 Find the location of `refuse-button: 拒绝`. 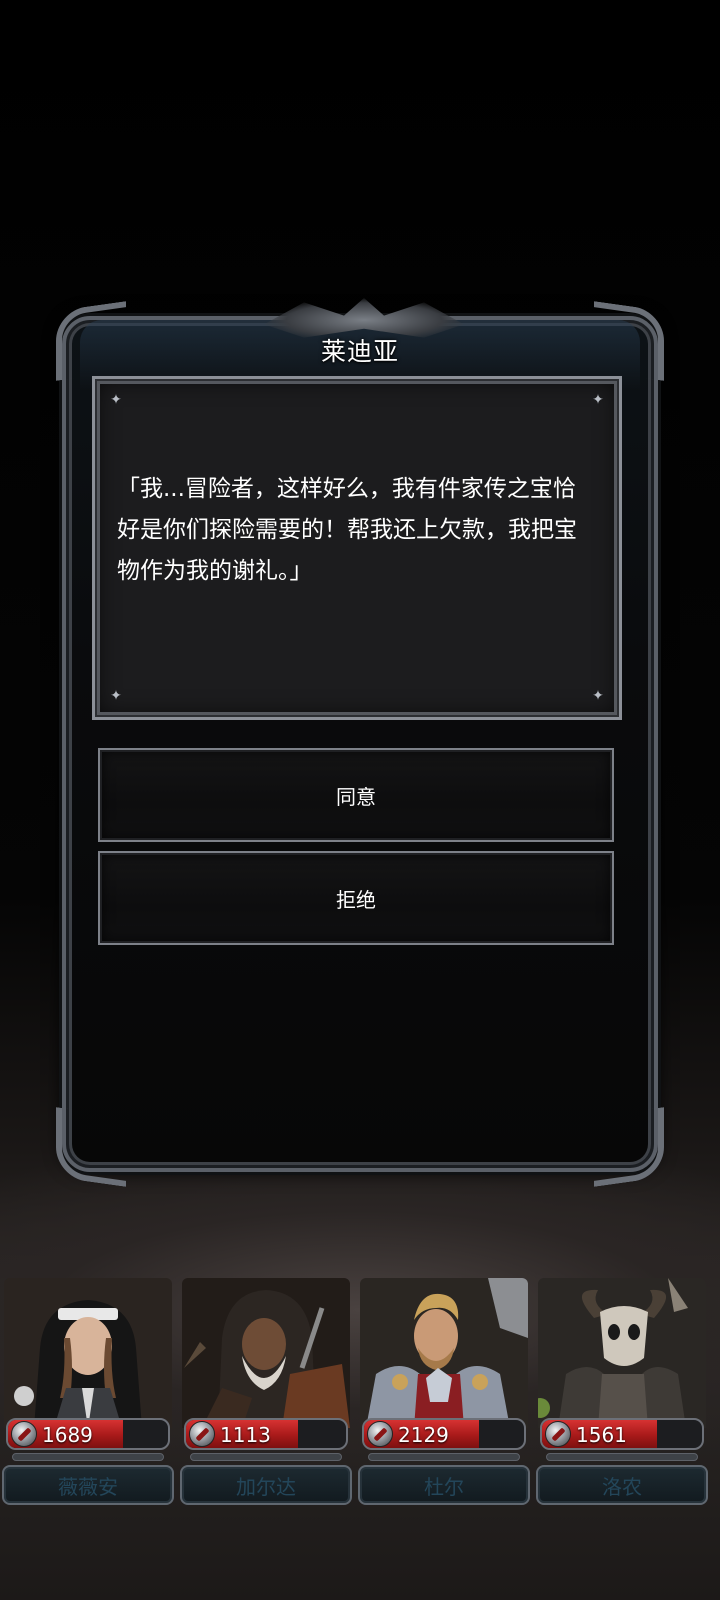

refuse-button: 拒绝 is located at coordinates (356, 898).